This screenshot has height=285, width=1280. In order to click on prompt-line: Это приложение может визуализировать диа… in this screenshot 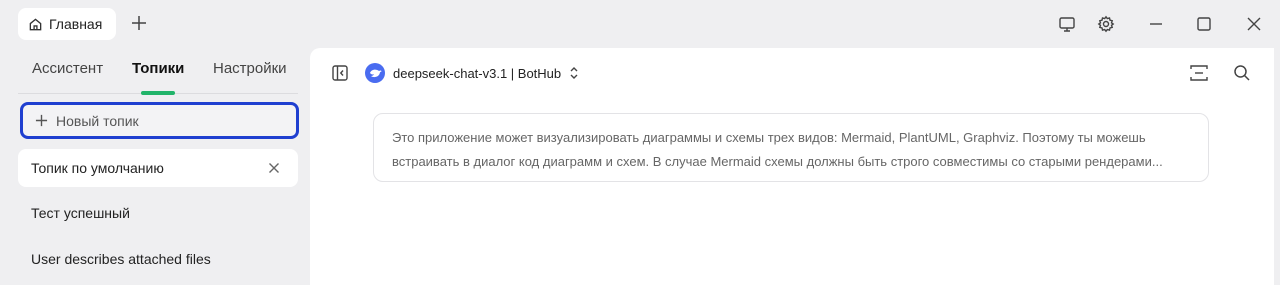, I will do `click(769, 137)`.